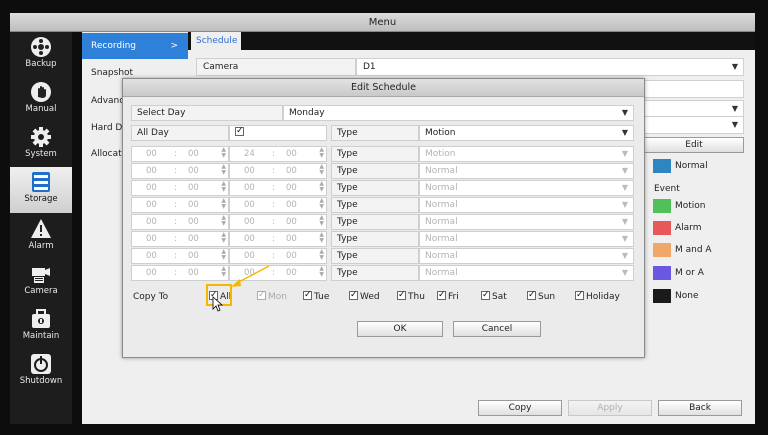 The image size is (768, 435). Describe the element at coordinates (688, 228) in the screenshot. I see `legend-label: Alarm` at that location.